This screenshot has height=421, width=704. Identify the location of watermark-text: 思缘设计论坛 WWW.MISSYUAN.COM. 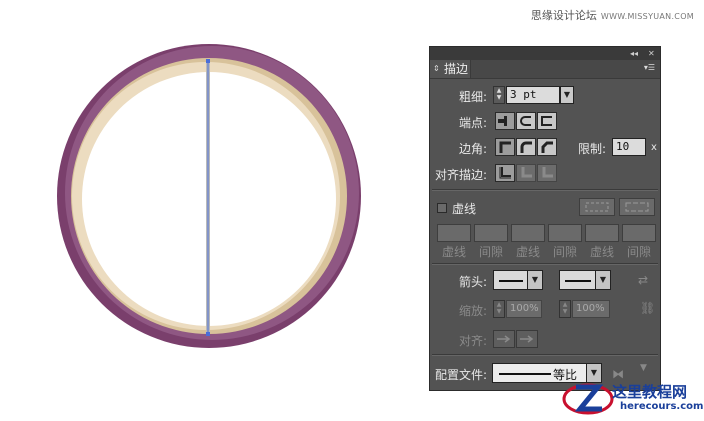
(612, 15).